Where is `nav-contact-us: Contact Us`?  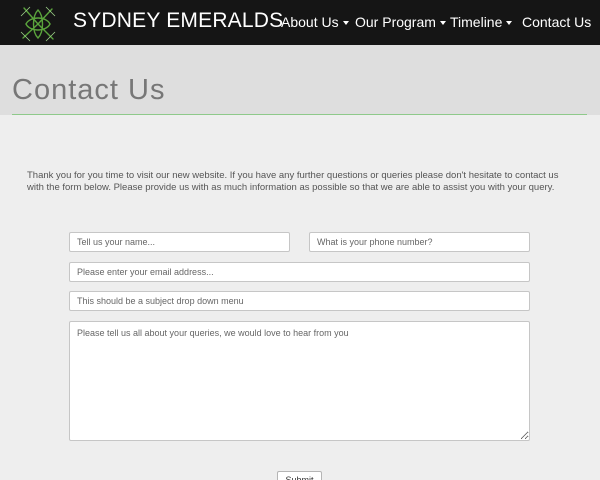 nav-contact-us: Contact Us is located at coordinates (556, 22).